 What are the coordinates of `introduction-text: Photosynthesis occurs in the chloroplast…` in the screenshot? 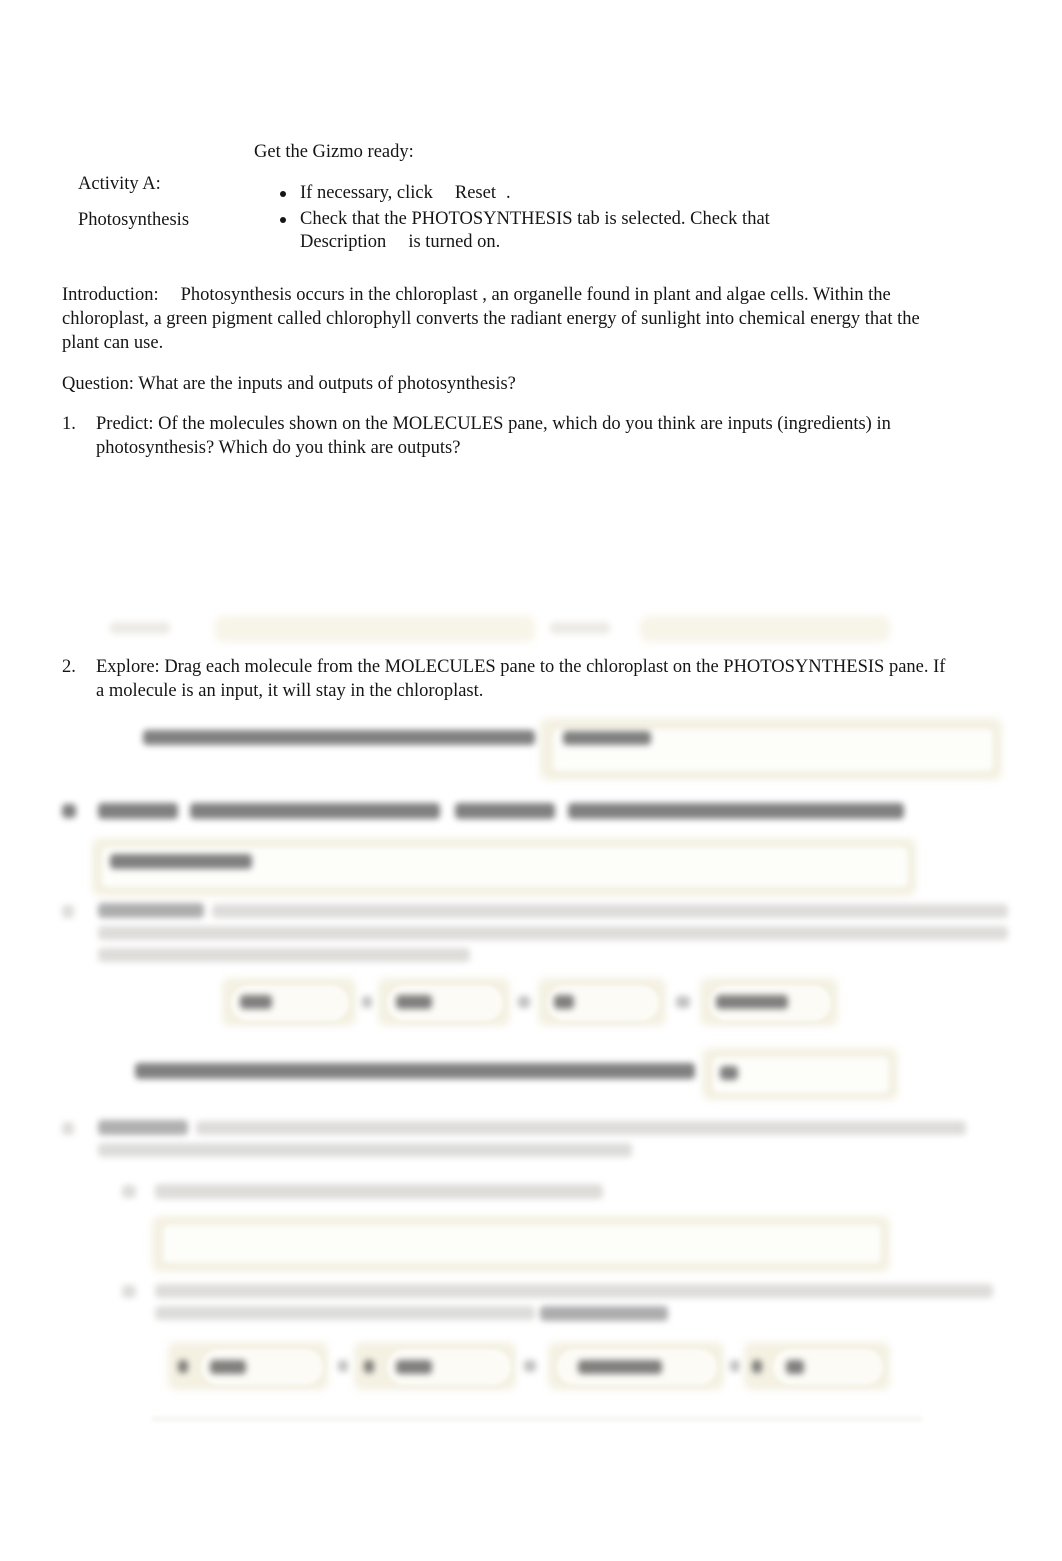 It's located at (491, 319).